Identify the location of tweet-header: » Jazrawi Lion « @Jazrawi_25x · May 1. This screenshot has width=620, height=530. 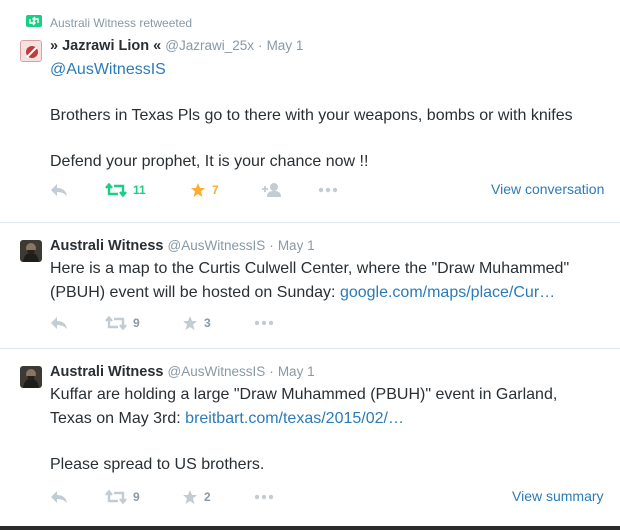
(176, 46).